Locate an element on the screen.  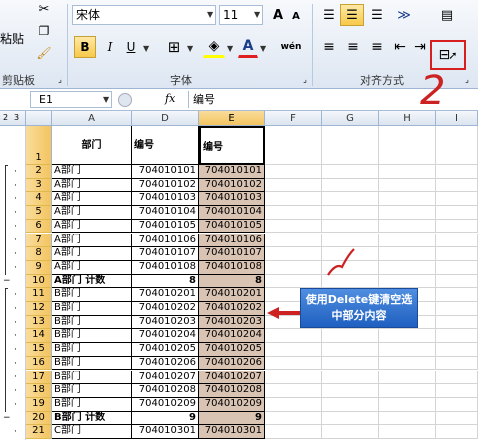
row-header: 11 is located at coordinates (39, 295).